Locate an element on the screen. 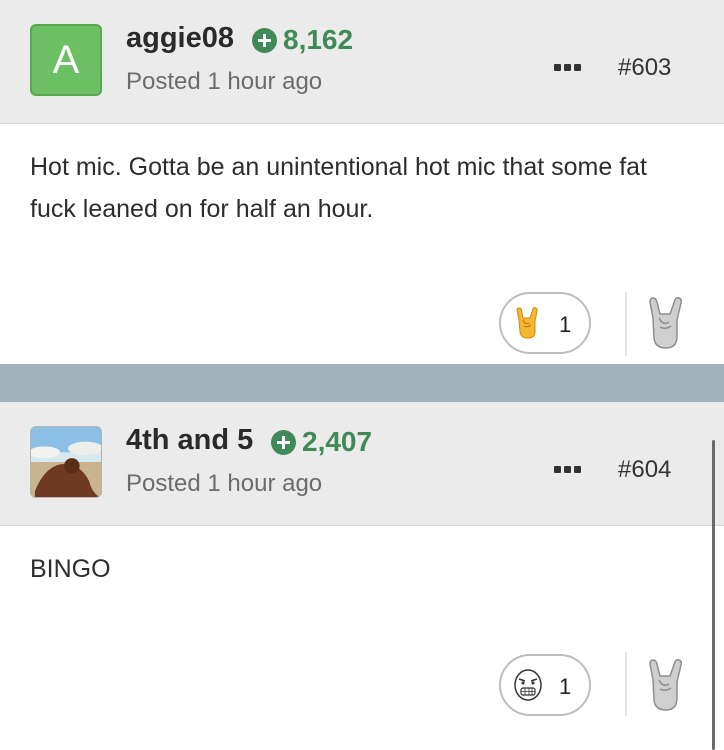 The width and height of the screenshot is (724, 750). post-number-link: #603 is located at coordinates (644, 68).